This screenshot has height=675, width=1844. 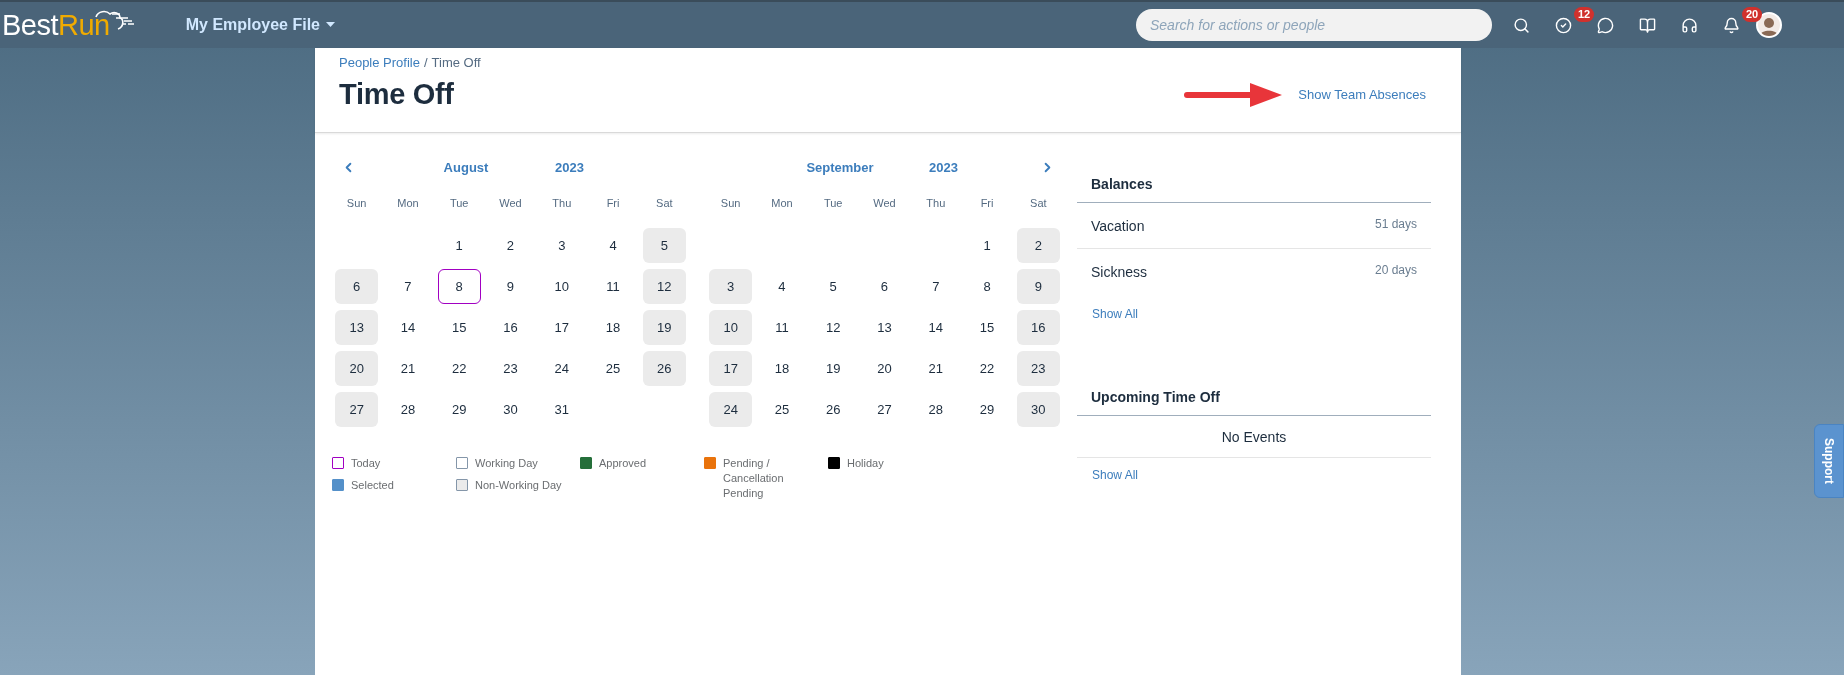 What do you see at coordinates (664, 245) in the screenshot?
I see `calendar-date: 5` at bounding box center [664, 245].